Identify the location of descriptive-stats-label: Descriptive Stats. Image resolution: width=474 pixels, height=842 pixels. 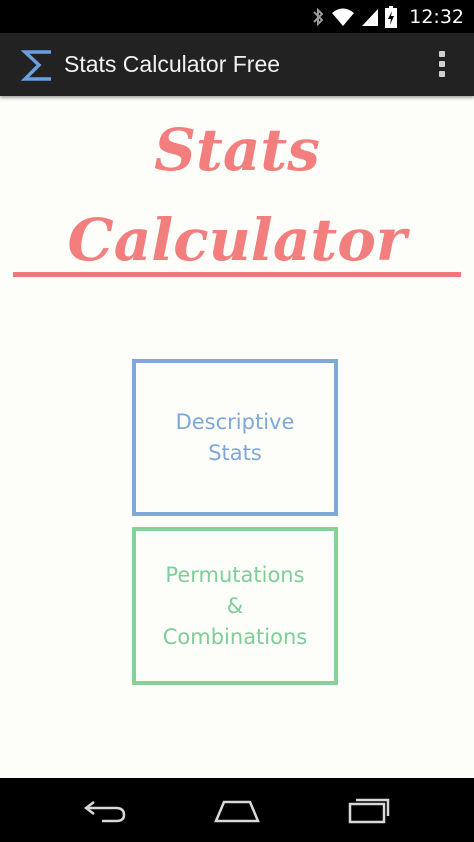
(235, 437).